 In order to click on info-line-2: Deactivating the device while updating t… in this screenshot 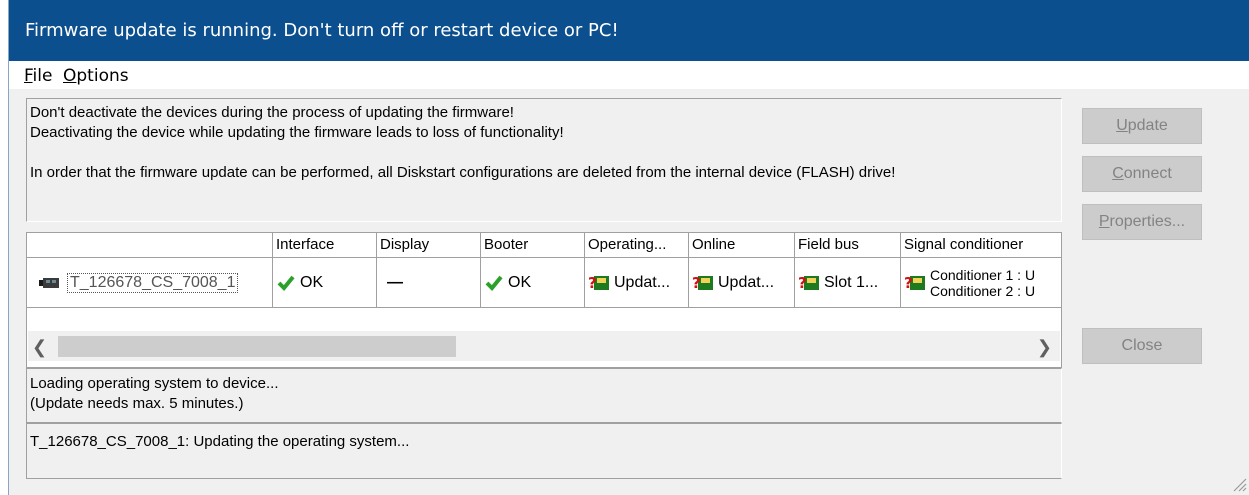, I will do `click(297, 132)`.